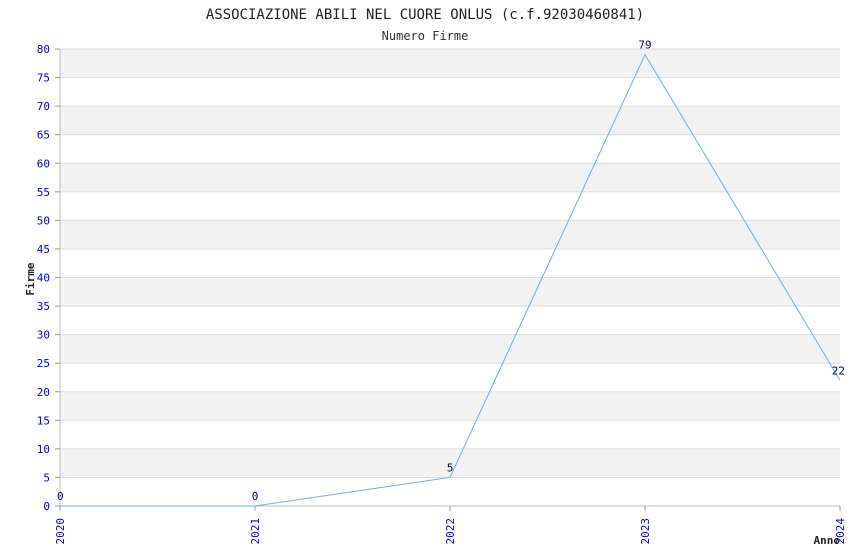  I want to click on data-label: 5, so click(450, 467).